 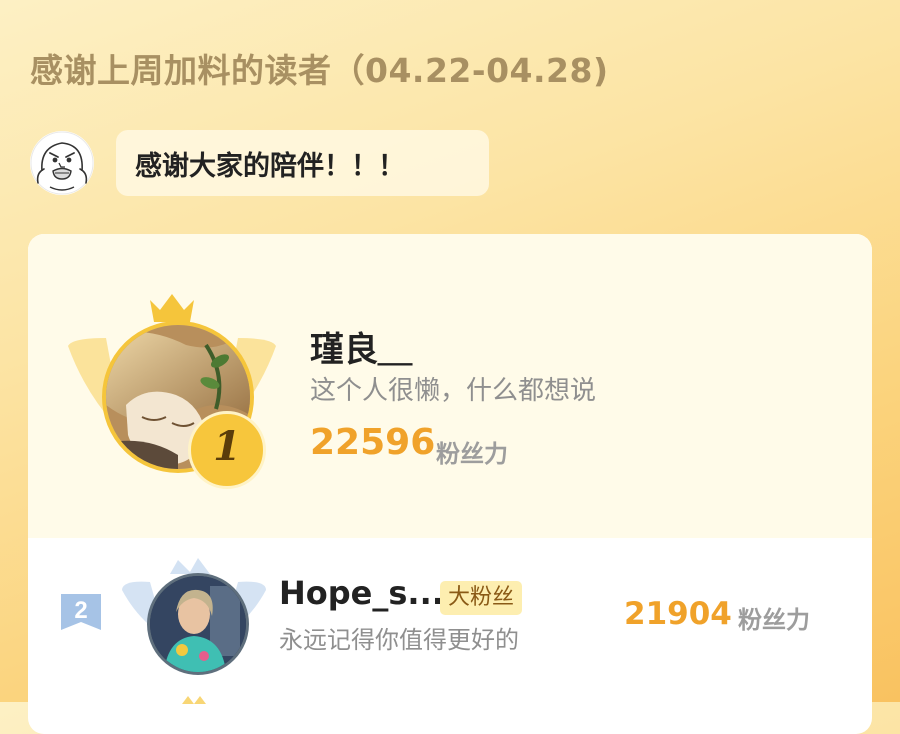 I want to click on banter-bubble: 感谢大家的陪伴！！！, so click(x=302, y=163).